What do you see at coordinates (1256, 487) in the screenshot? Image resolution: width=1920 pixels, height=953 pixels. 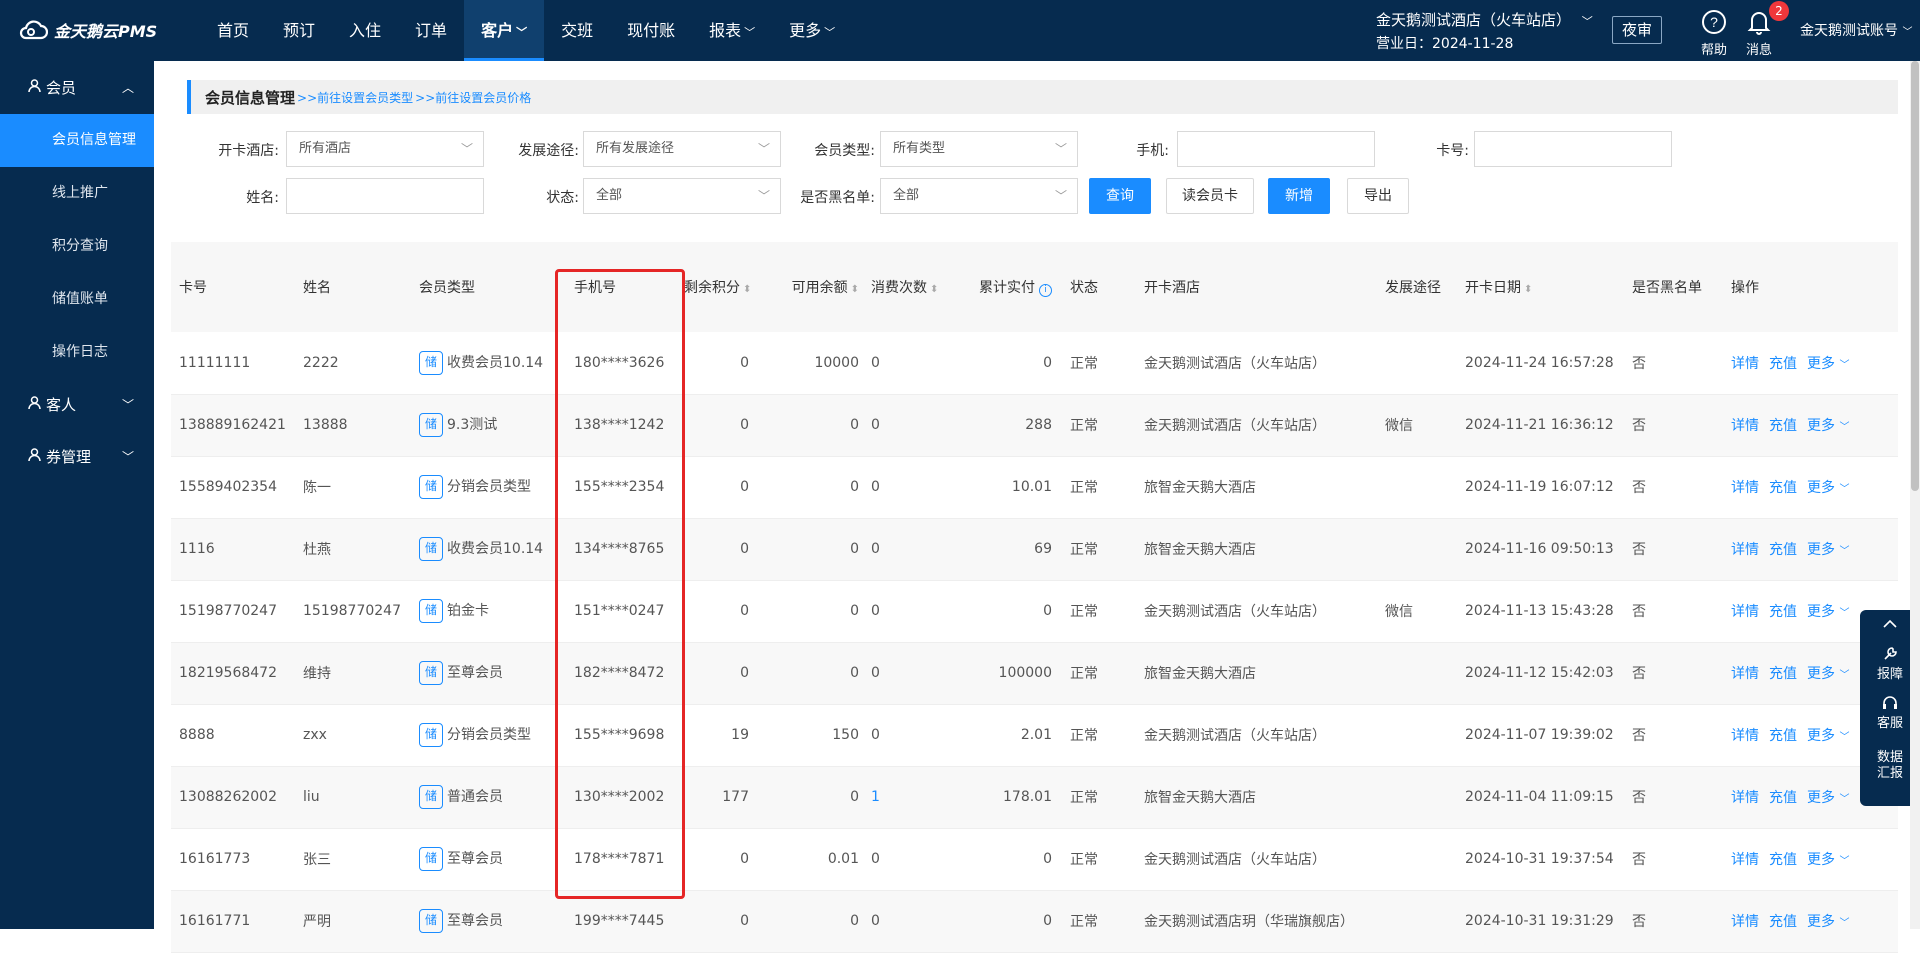 I see `cell-hotel: 旅智金天鹅大酒店` at bounding box center [1256, 487].